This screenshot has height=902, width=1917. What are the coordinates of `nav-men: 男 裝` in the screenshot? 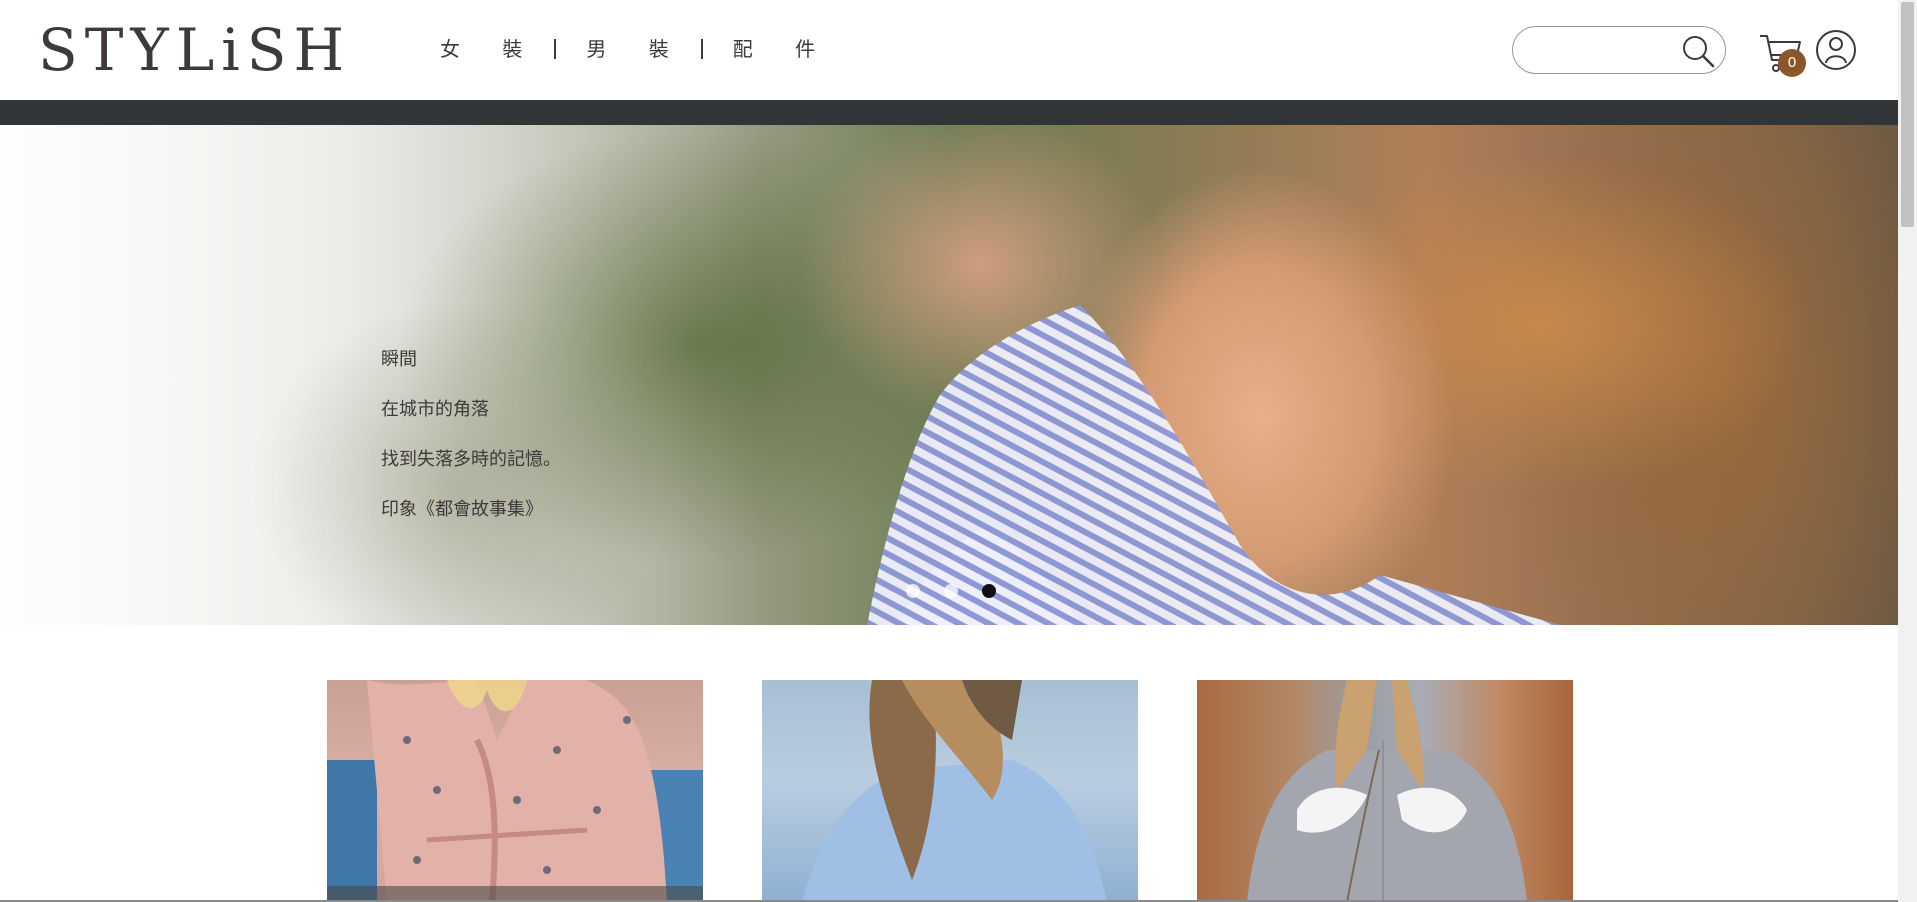 It's located at (636, 49).